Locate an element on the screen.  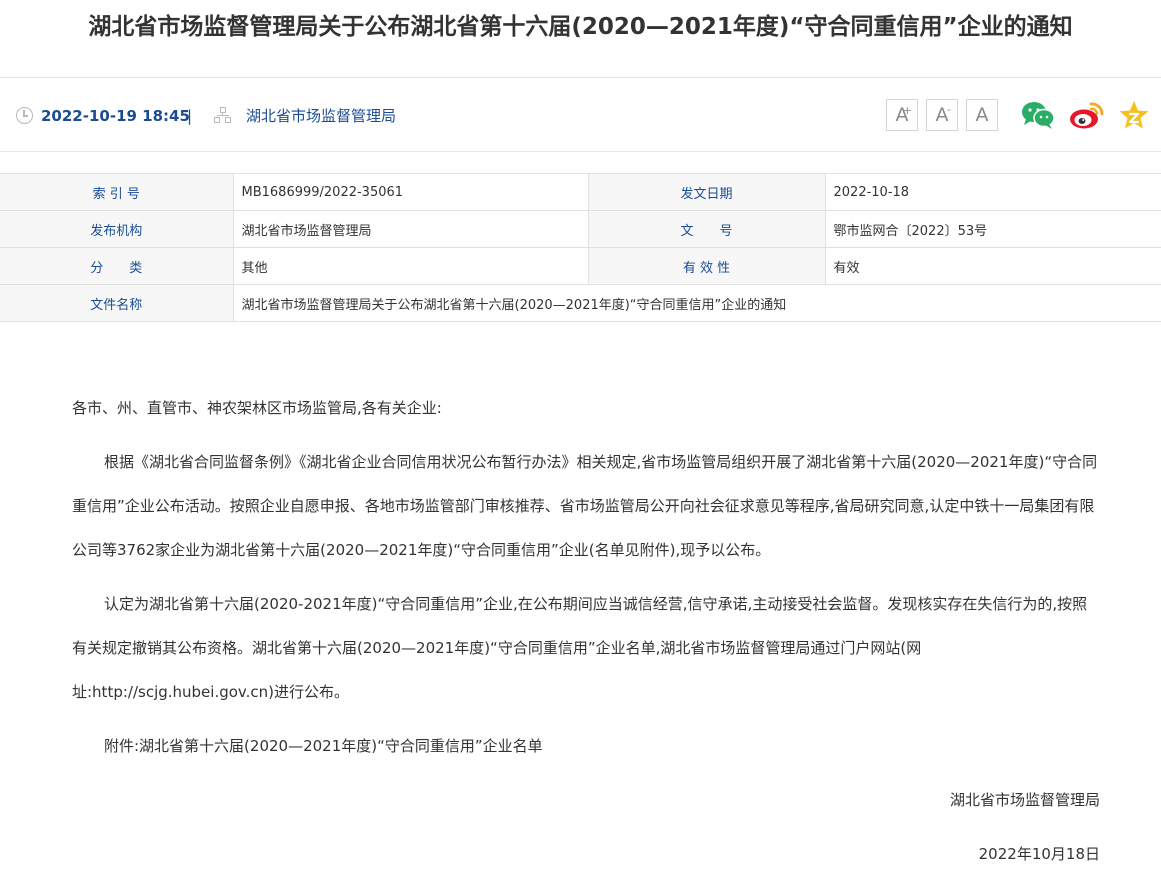
signature-org: 湖北省市场监督管理局 is located at coordinates (1024, 800).